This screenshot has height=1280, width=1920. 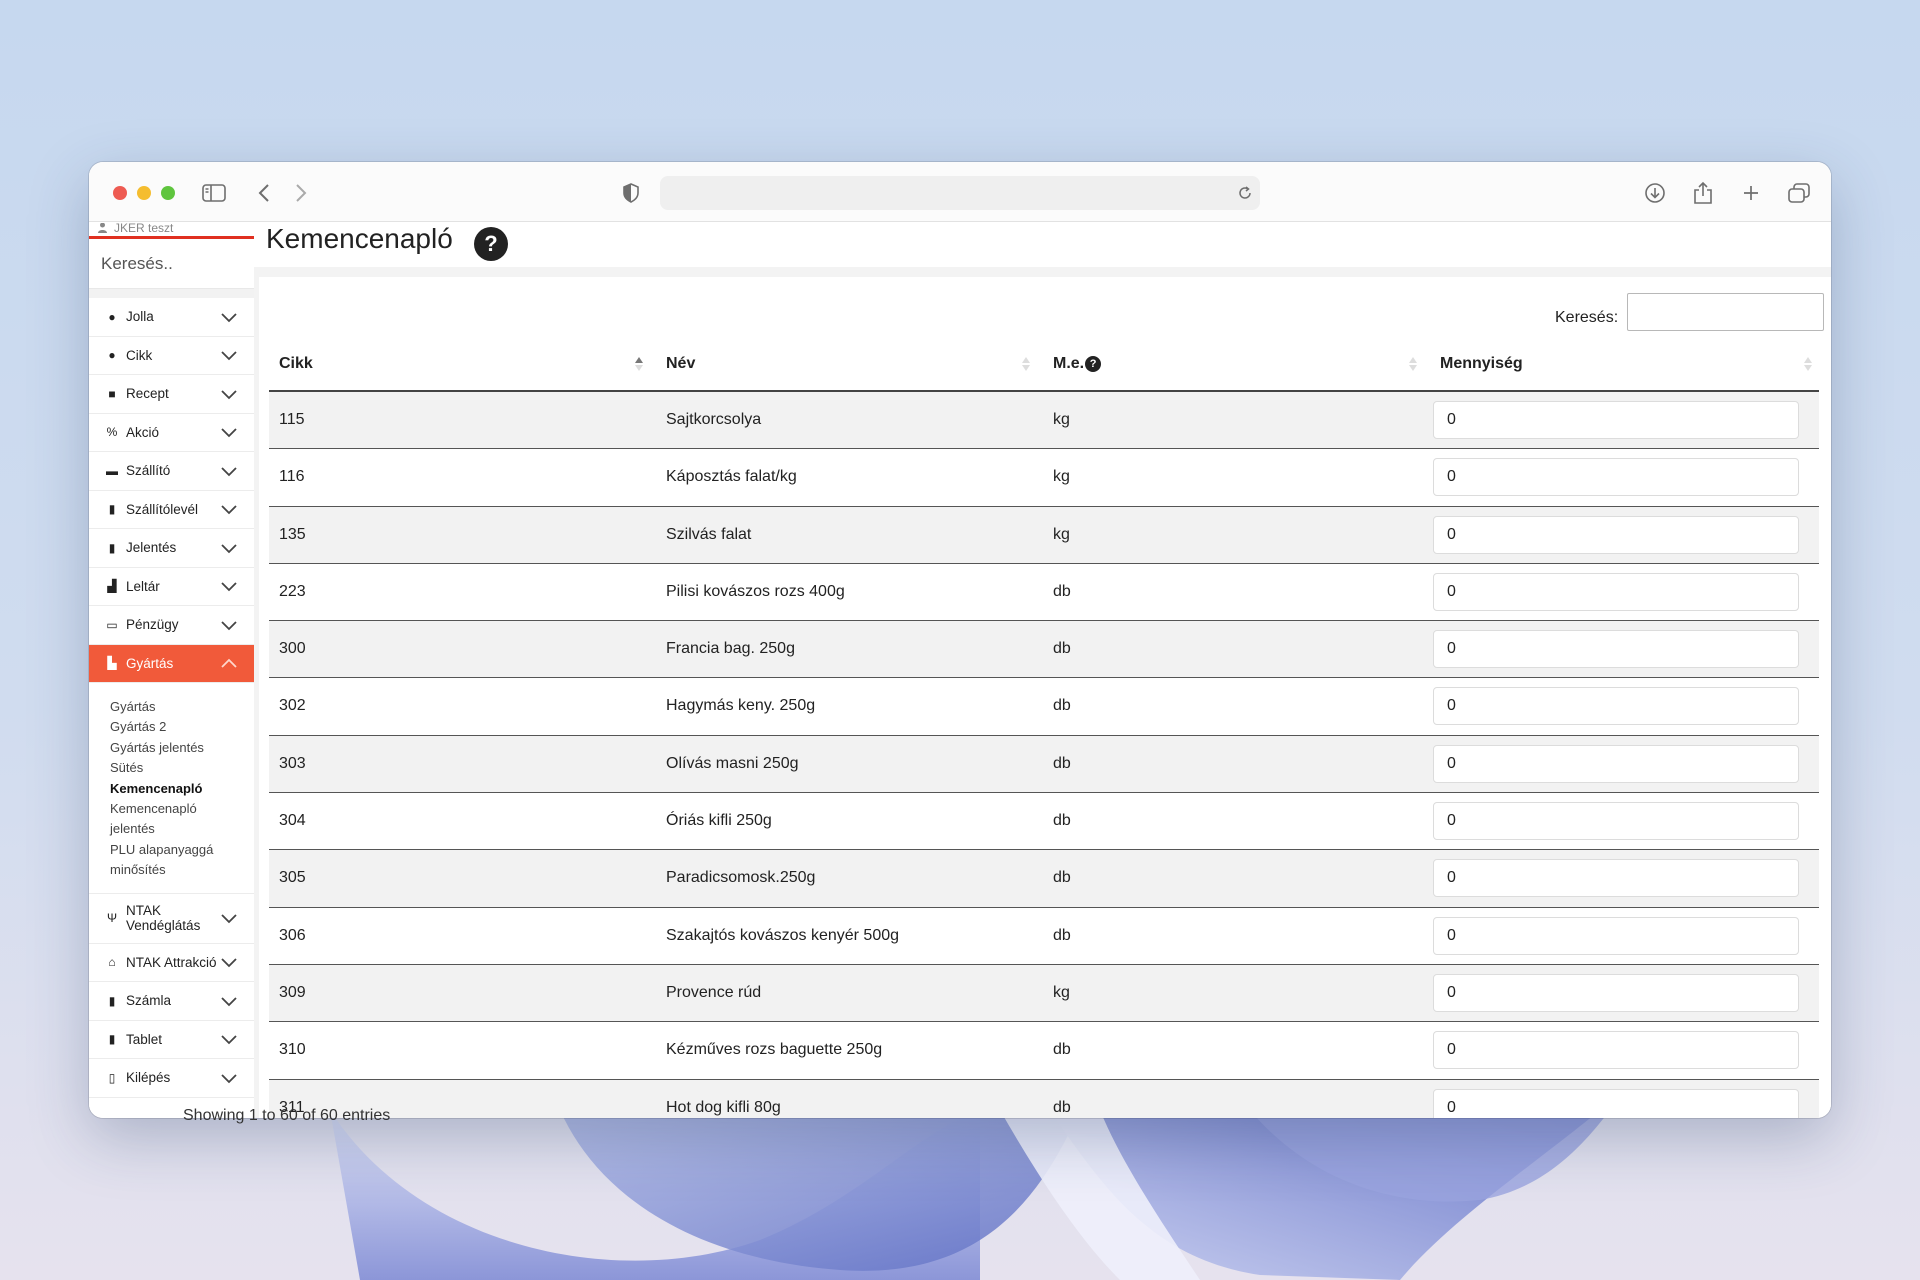 What do you see at coordinates (171, 919) in the screenshot?
I see `sidebar-item-ntak-vendeglatas: Ψ NTAK Vendéglátás` at bounding box center [171, 919].